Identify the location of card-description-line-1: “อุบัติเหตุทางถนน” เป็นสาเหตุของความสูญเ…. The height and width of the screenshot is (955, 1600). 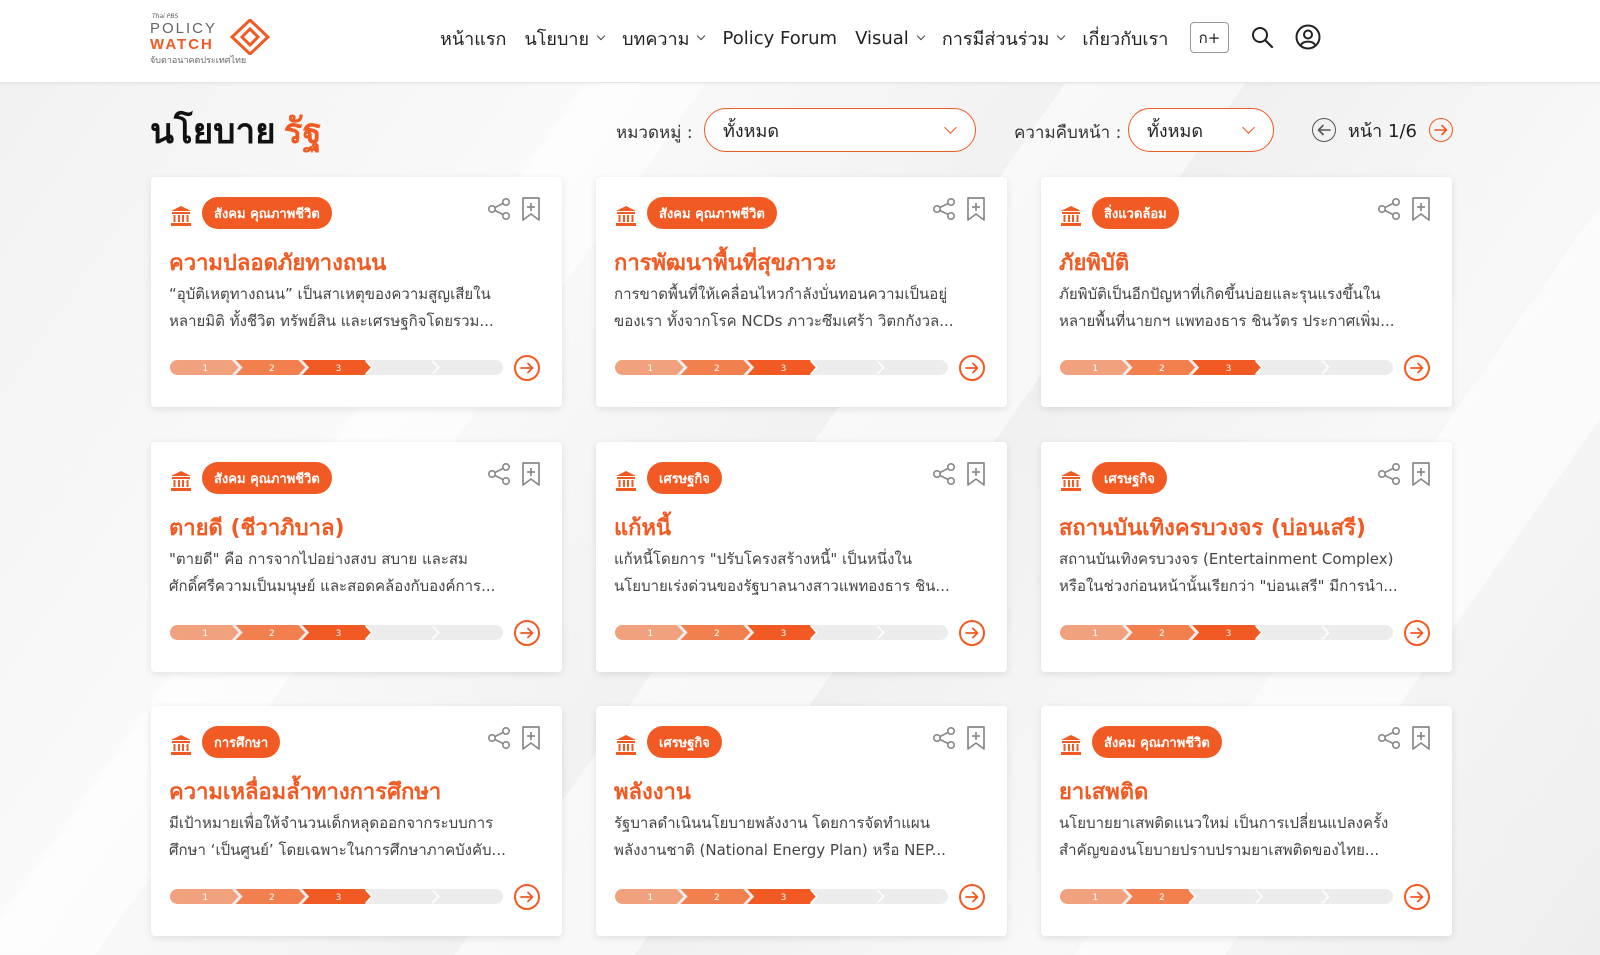
(330, 294).